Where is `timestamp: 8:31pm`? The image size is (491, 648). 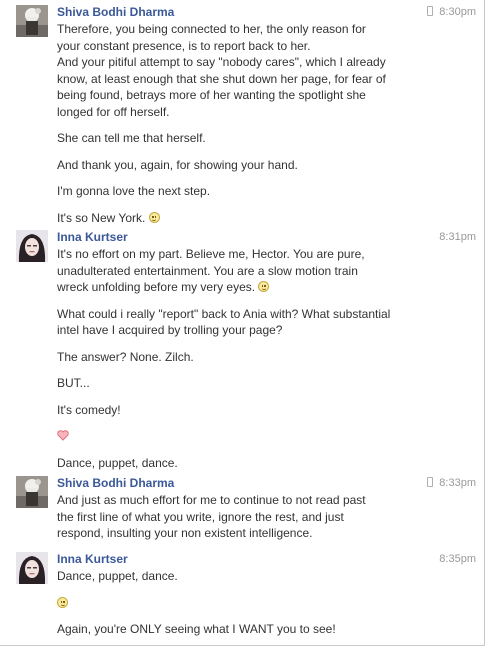
timestamp: 8:31pm is located at coordinates (457, 237).